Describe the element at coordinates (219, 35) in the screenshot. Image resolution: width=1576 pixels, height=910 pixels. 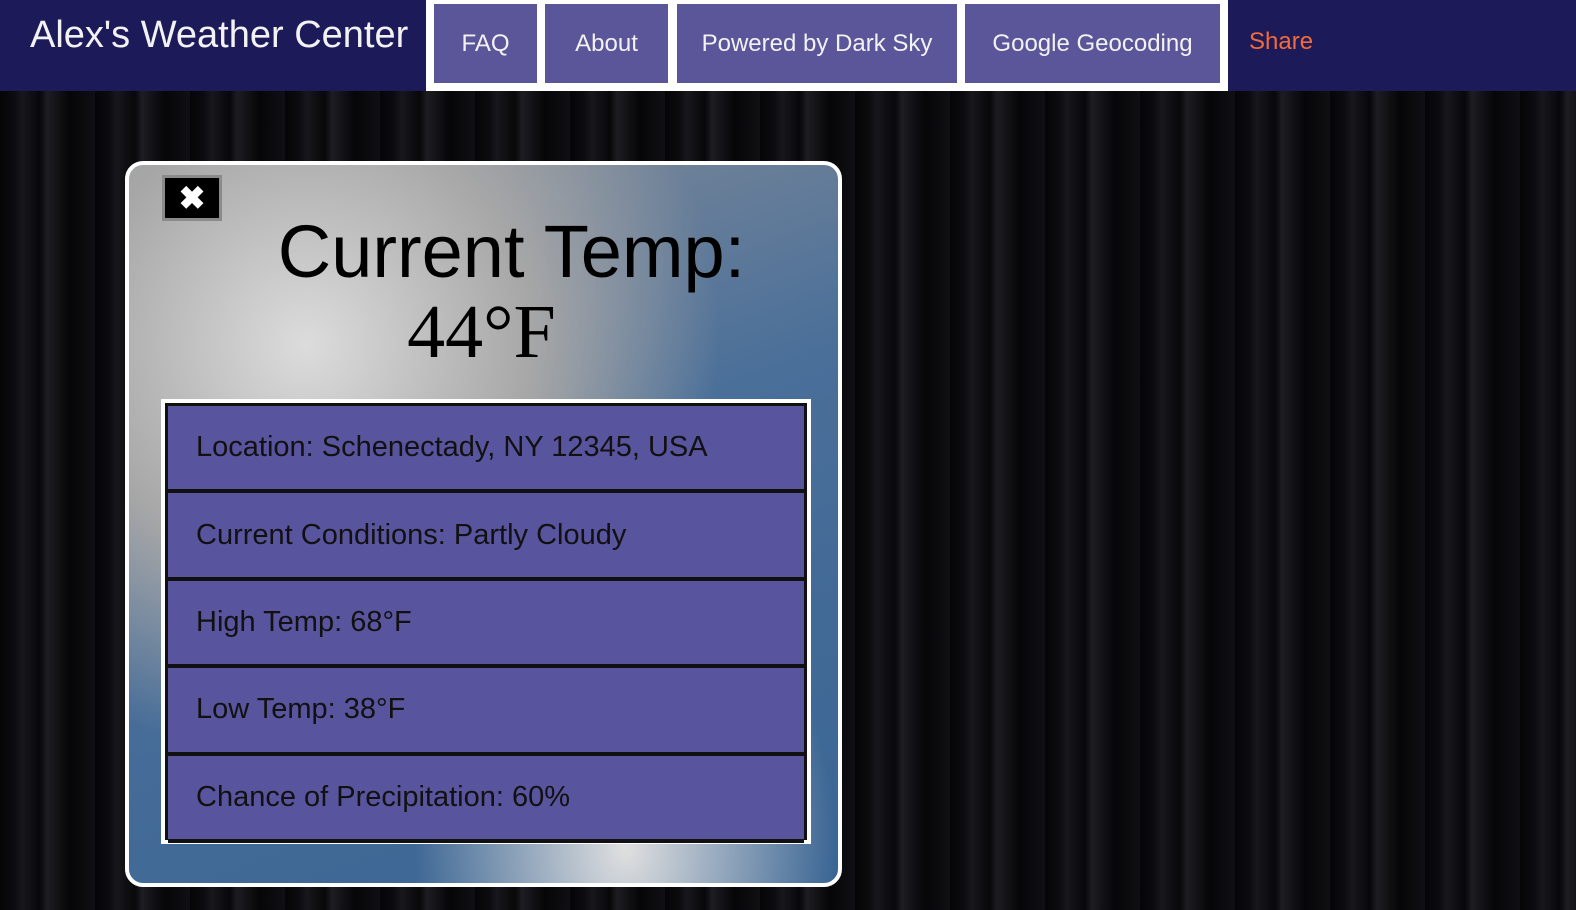
I see `site-brand: Alex's Weather Center` at that location.